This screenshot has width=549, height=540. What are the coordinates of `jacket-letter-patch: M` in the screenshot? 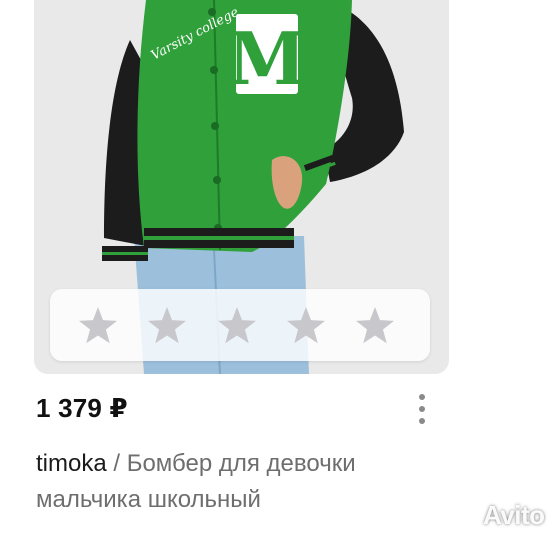 It's located at (267, 58).